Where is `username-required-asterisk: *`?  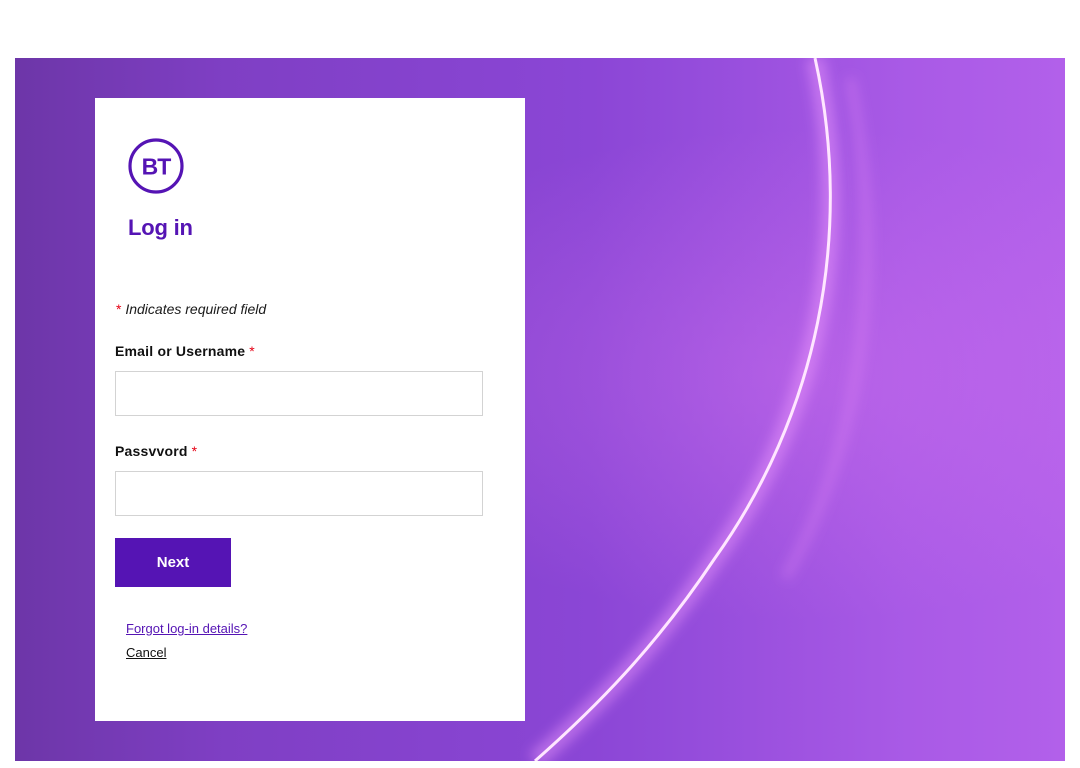
username-required-asterisk: * is located at coordinates (252, 351).